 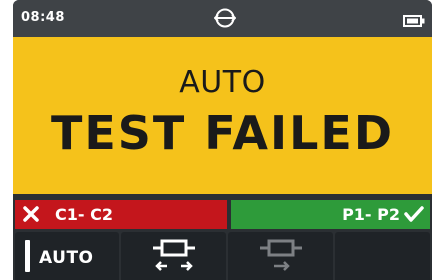 I want to click on check-icon, so click(x=414, y=214).